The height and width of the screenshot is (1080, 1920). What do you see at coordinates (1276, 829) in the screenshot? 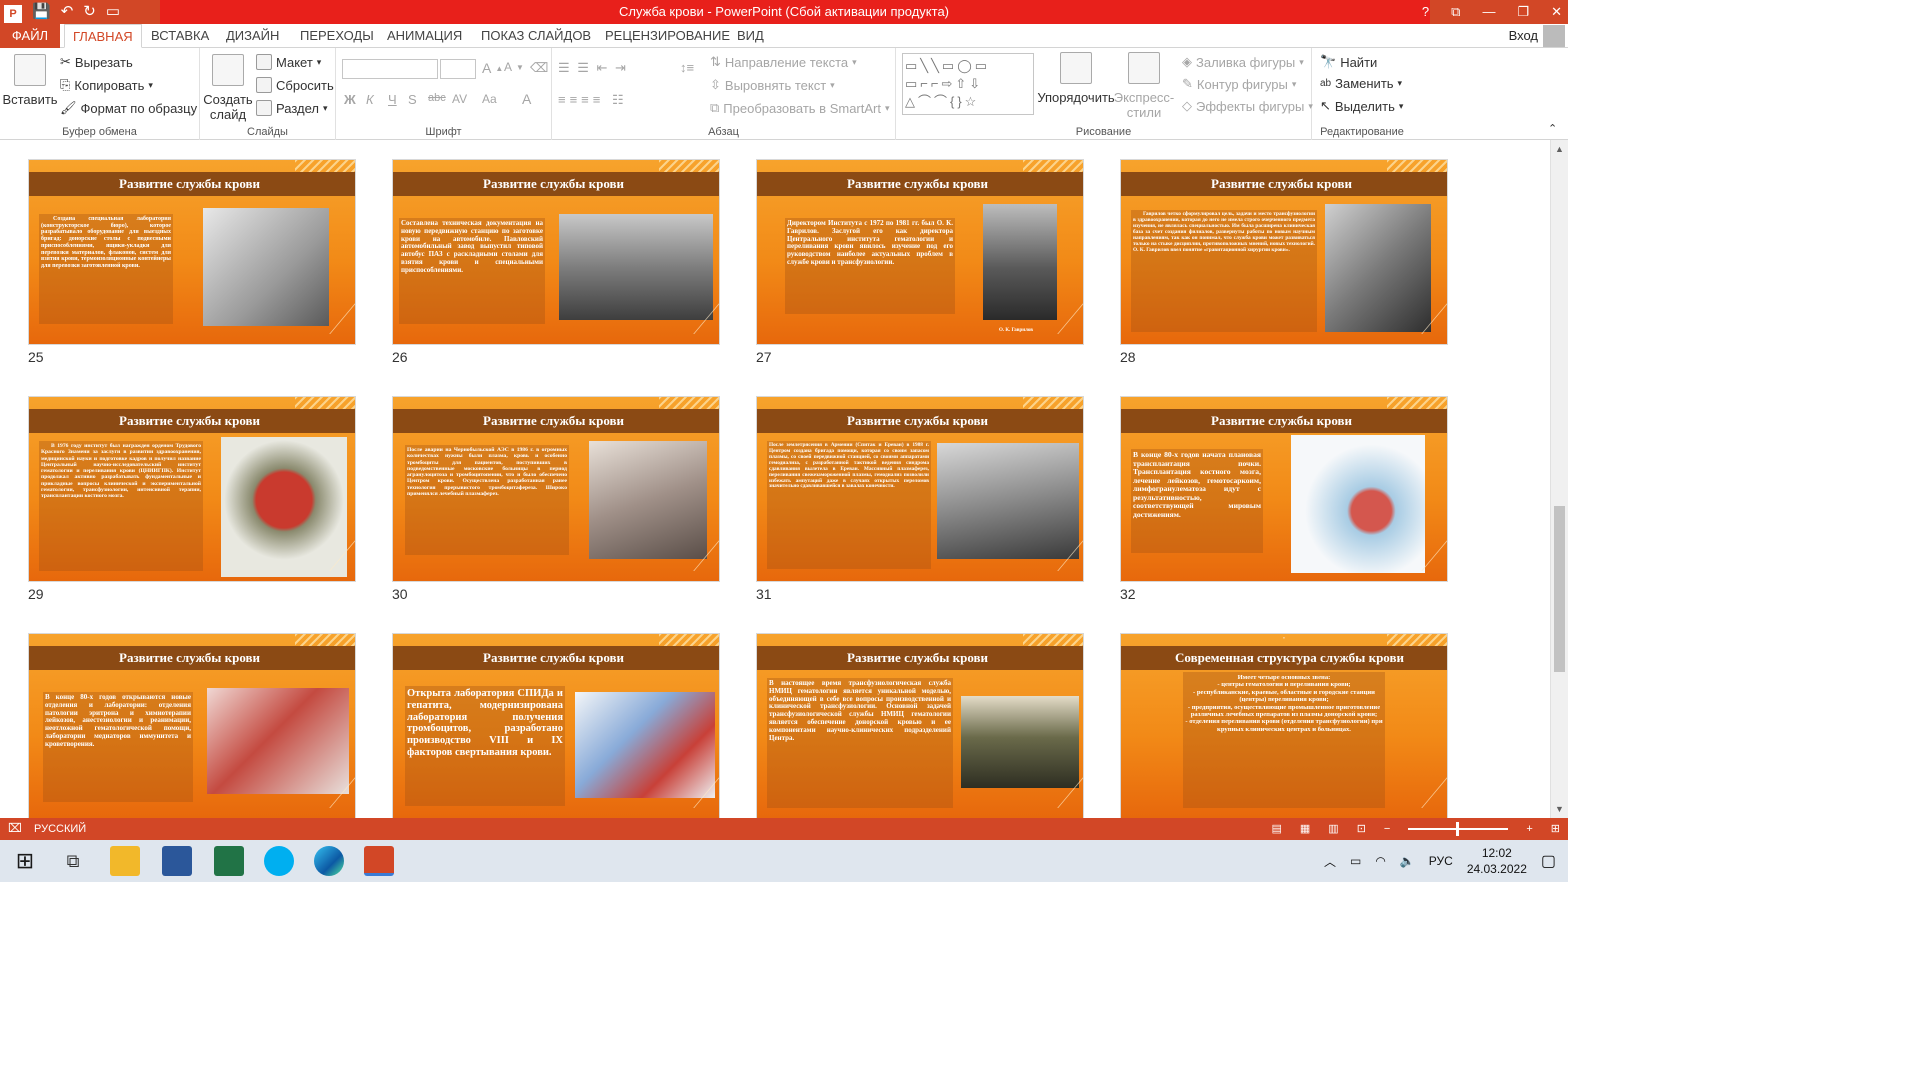
I see `normal-view-icon: ▤` at bounding box center [1276, 829].